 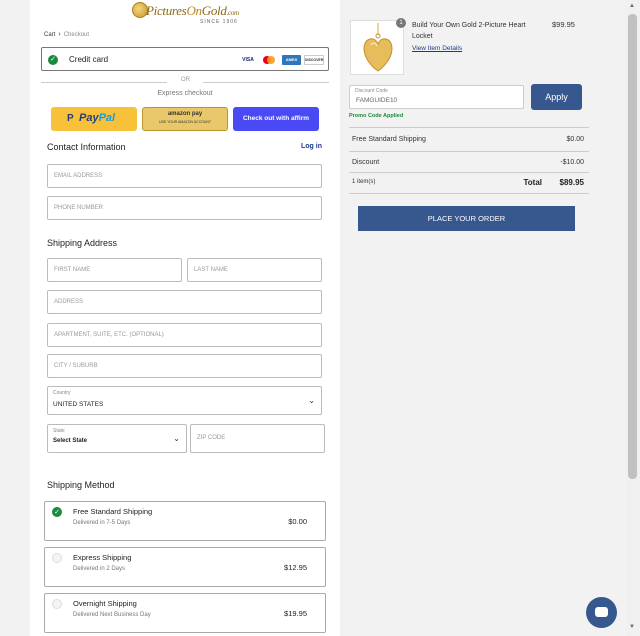 I want to click on amazon-pay-button: amazon pay USE YOUR AMAZON ACCOUNT, so click(x=185, y=119).